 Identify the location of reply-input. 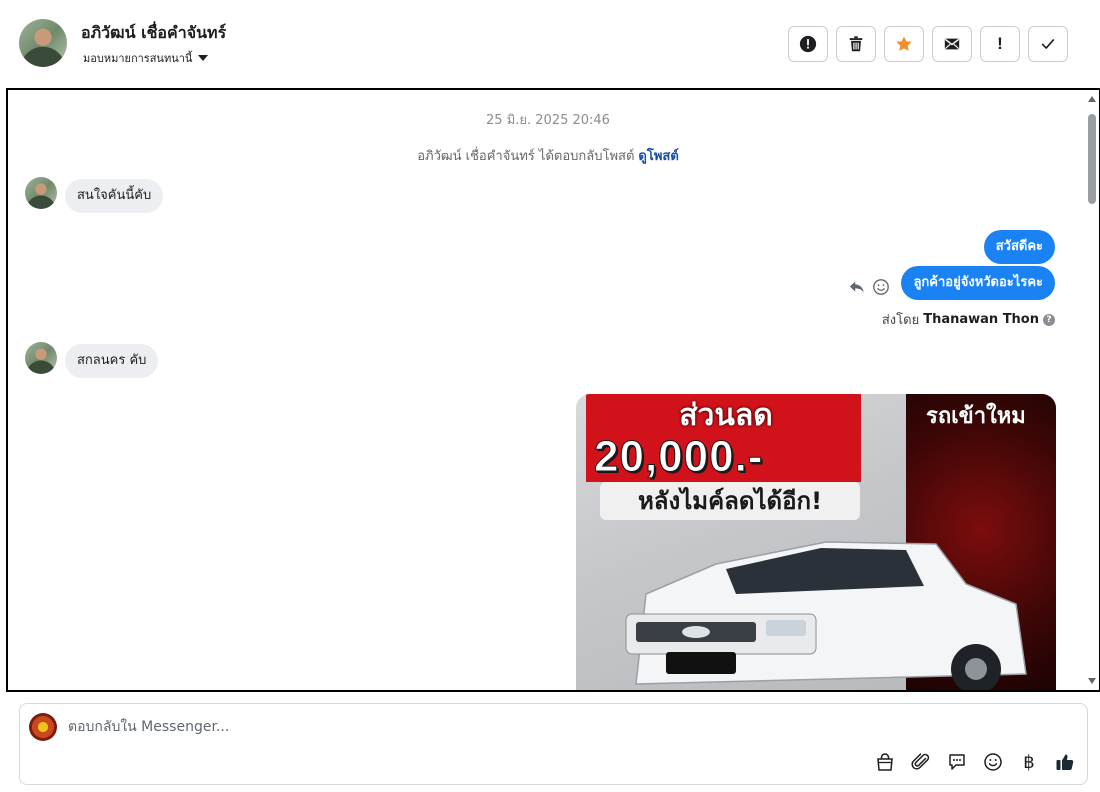
(518, 727).